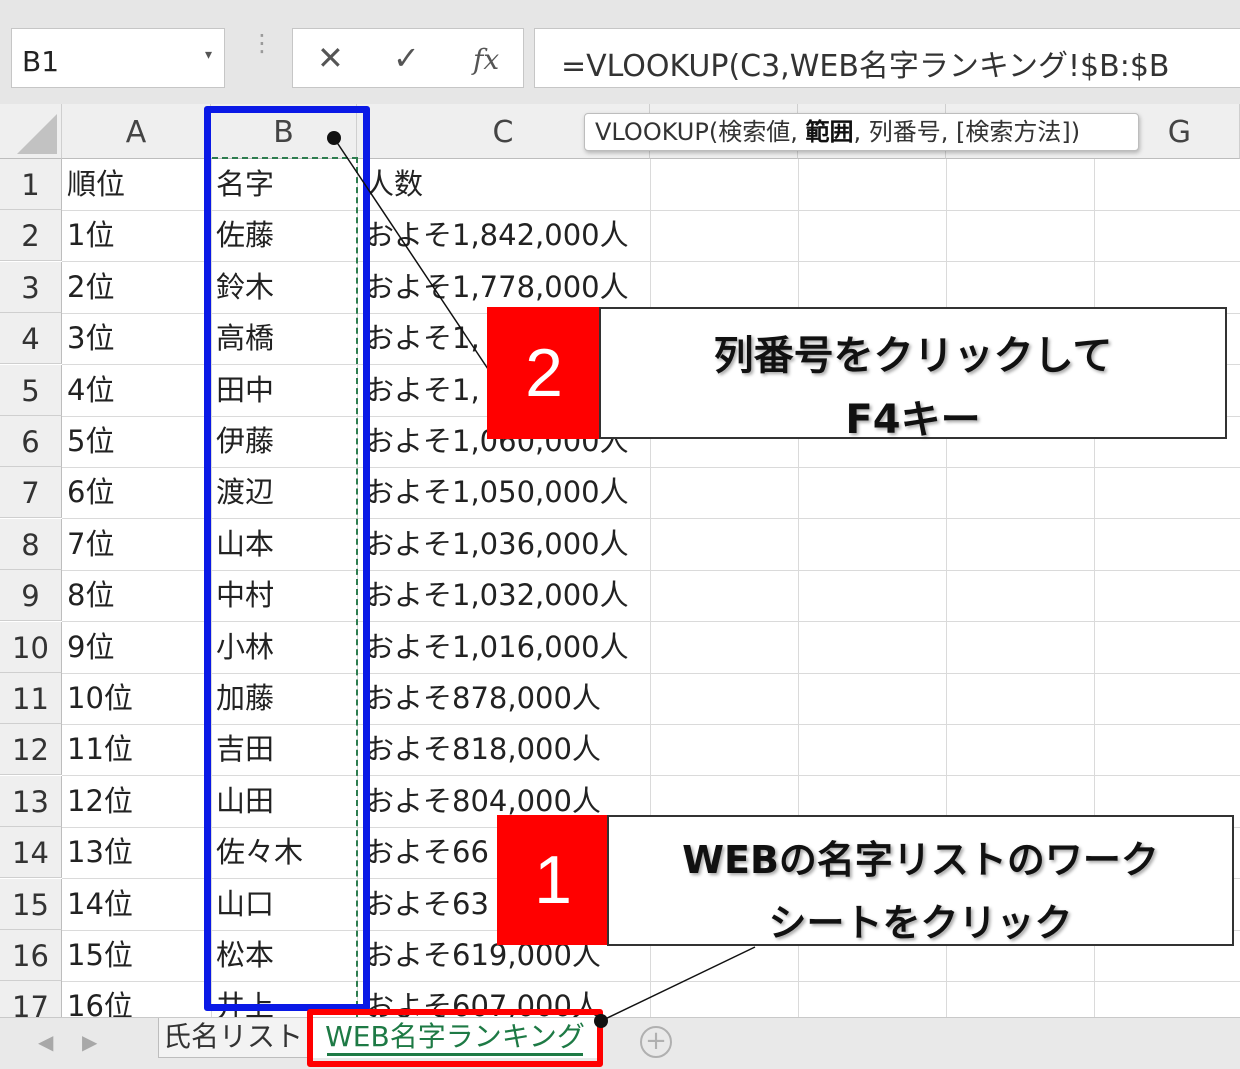 Image resolution: width=1240 pixels, height=1069 pixels. Describe the element at coordinates (413, 256) in the screenshot. I see `leader-line-step2` at that location.